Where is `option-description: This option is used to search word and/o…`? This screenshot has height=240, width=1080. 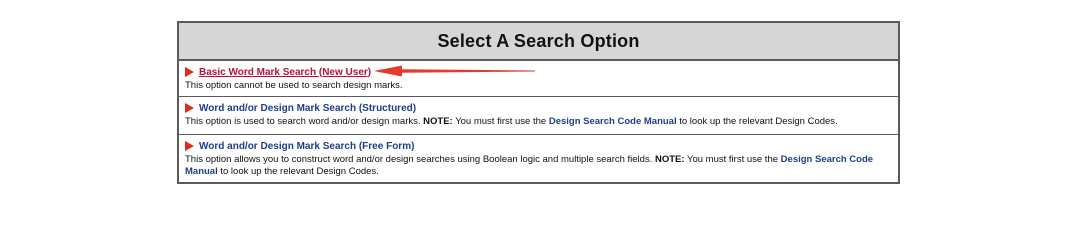 option-description: This option is used to search word and/o… is located at coordinates (538, 122).